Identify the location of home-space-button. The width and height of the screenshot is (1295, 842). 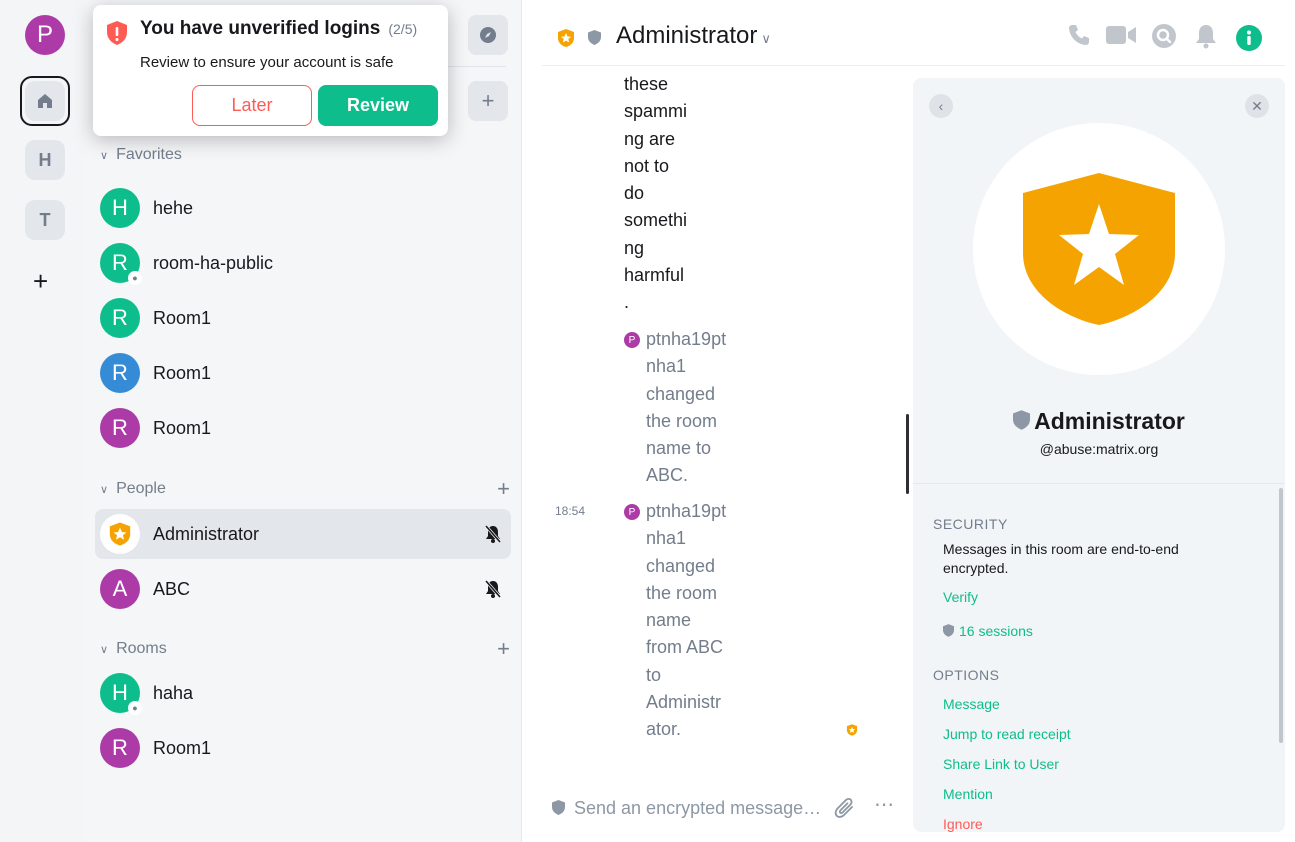
(45, 101).